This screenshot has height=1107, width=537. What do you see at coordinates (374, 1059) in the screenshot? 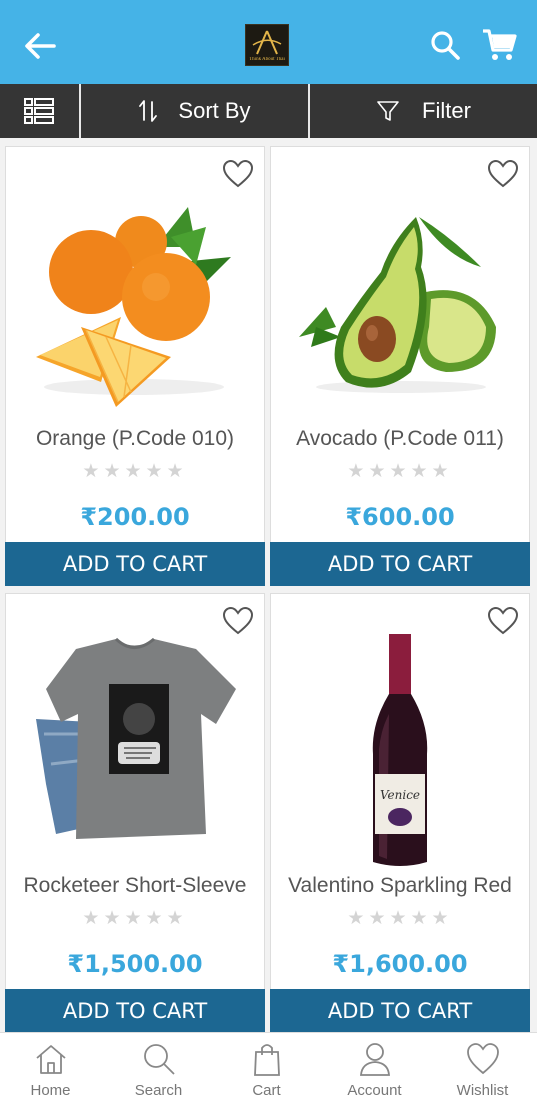
I see `user-icon` at bounding box center [374, 1059].